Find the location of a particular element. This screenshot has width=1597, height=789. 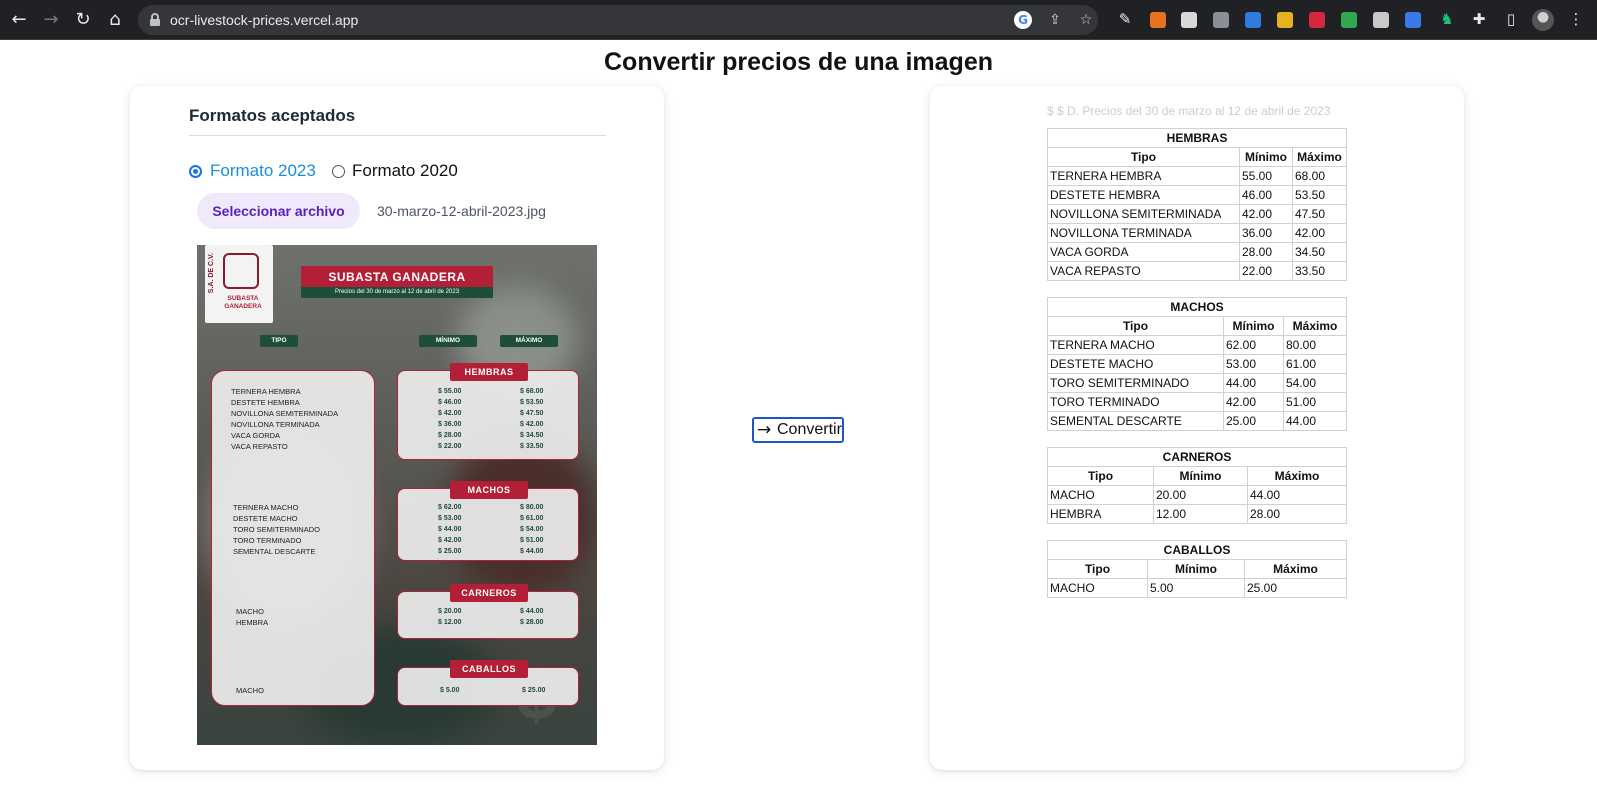

more-menu-icon: ⋮ is located at coordinates (1576, 19).